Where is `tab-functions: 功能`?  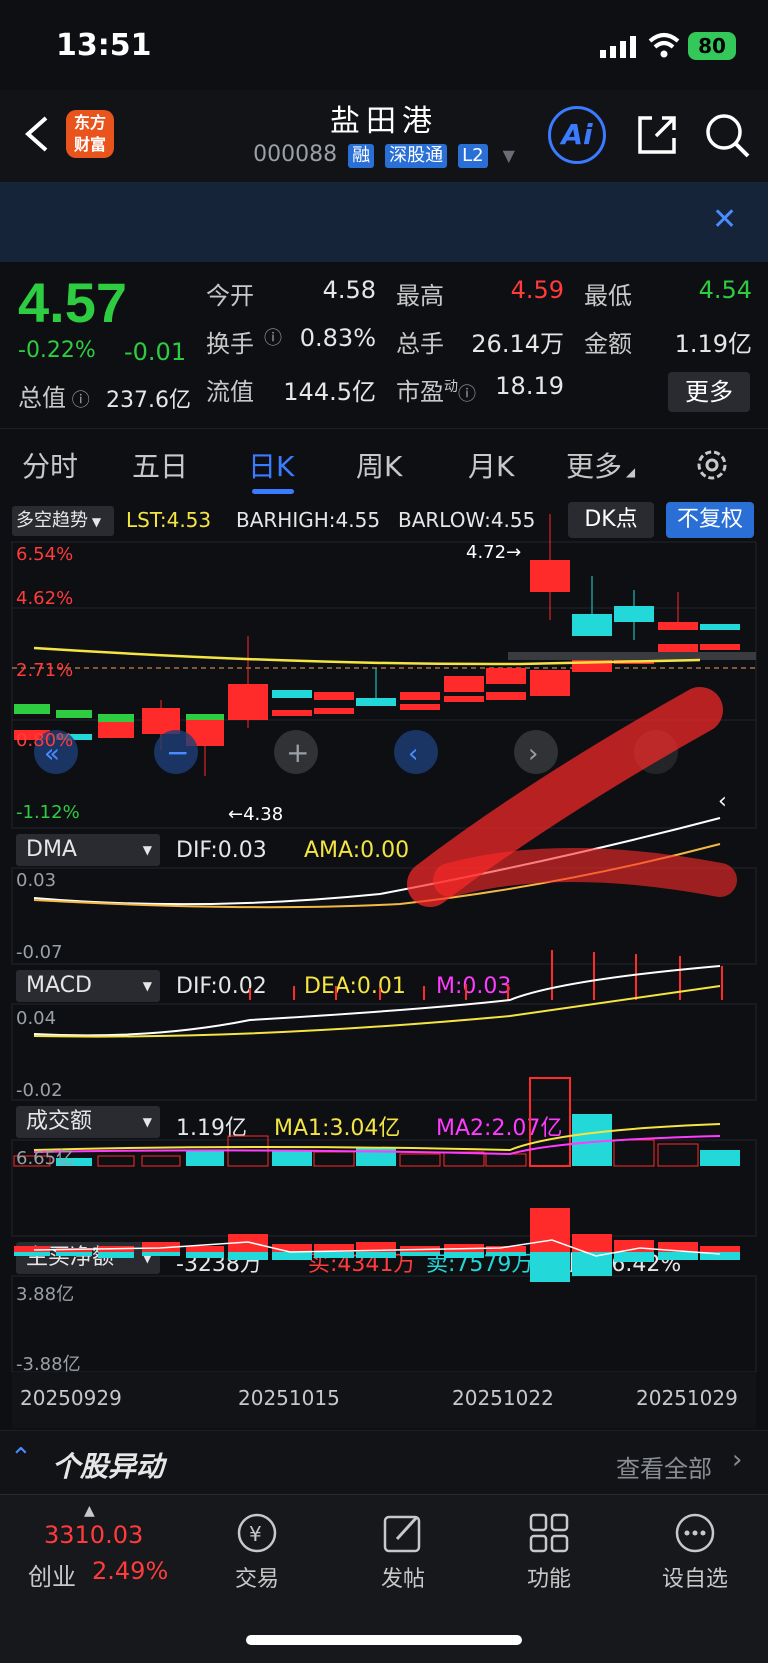
tab-functions: 功能 is located at coordinates (549, 1552).